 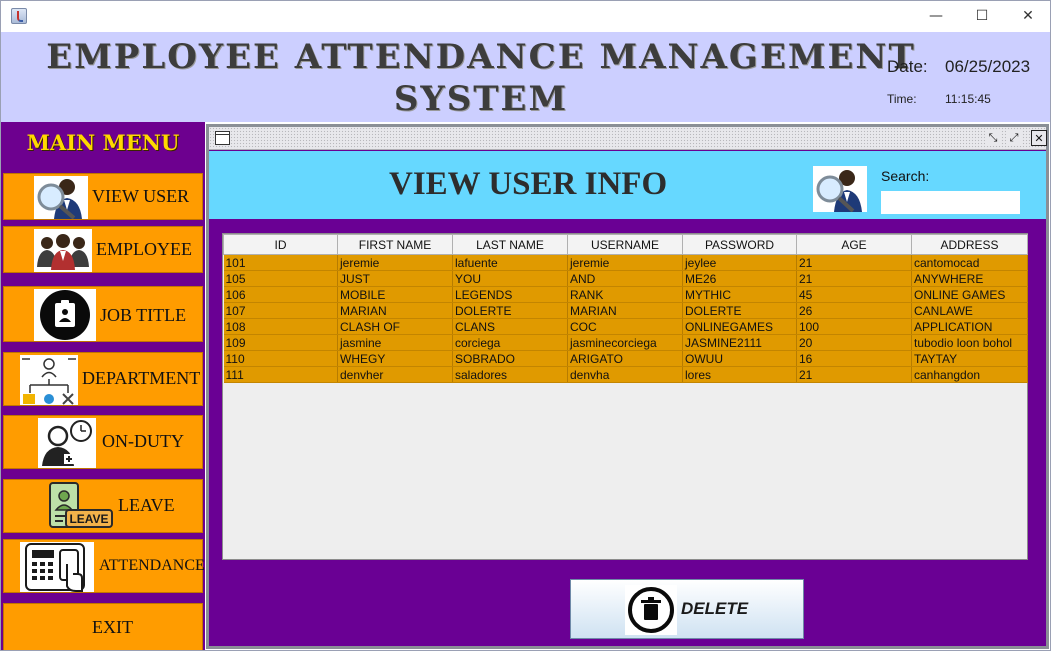 What do you see at coordinates (481, 78) in the screenshot?
I see `app-title: Employee Attendance Management System` at bounding box center [481, 78].